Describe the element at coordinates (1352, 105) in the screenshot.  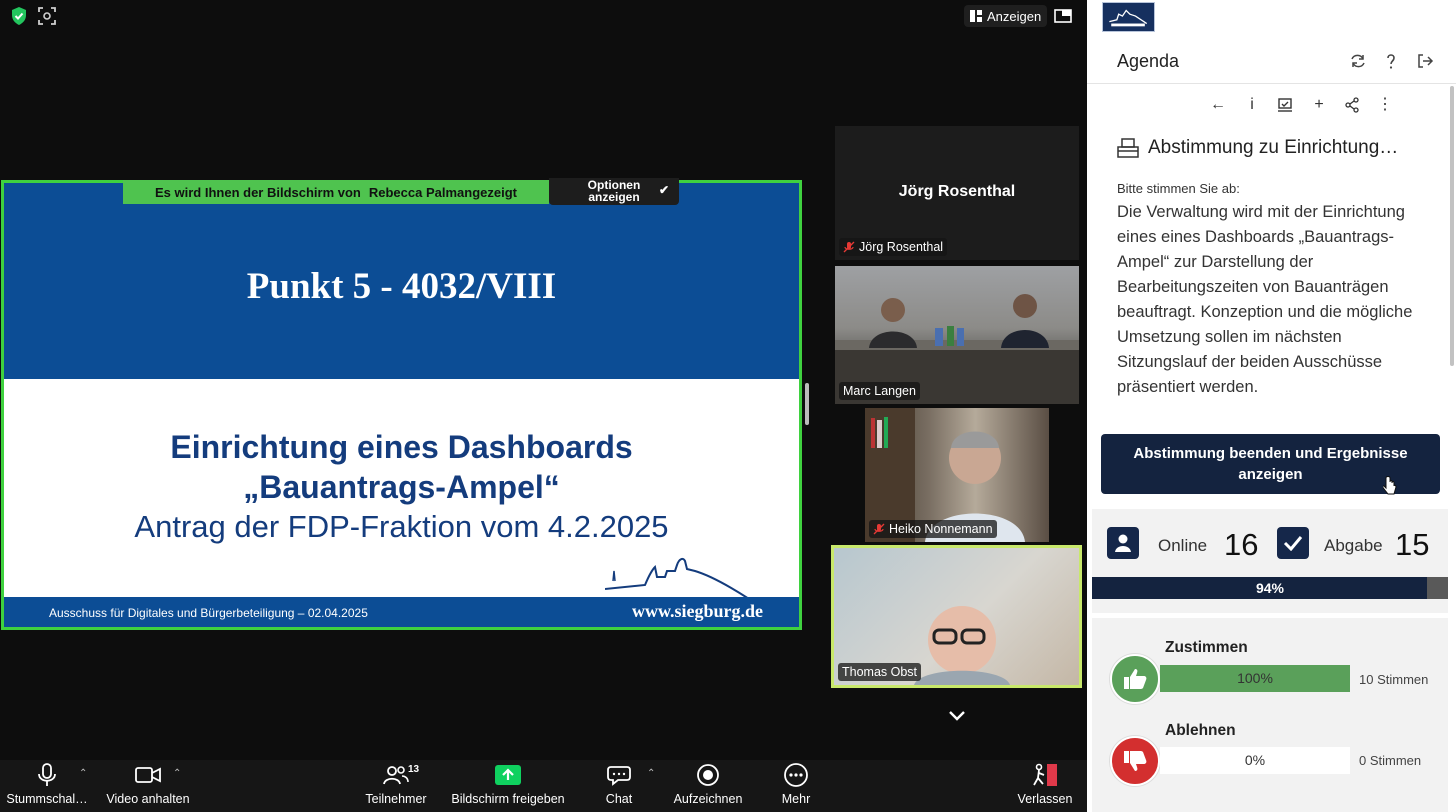
I see `share-icon` at that location.